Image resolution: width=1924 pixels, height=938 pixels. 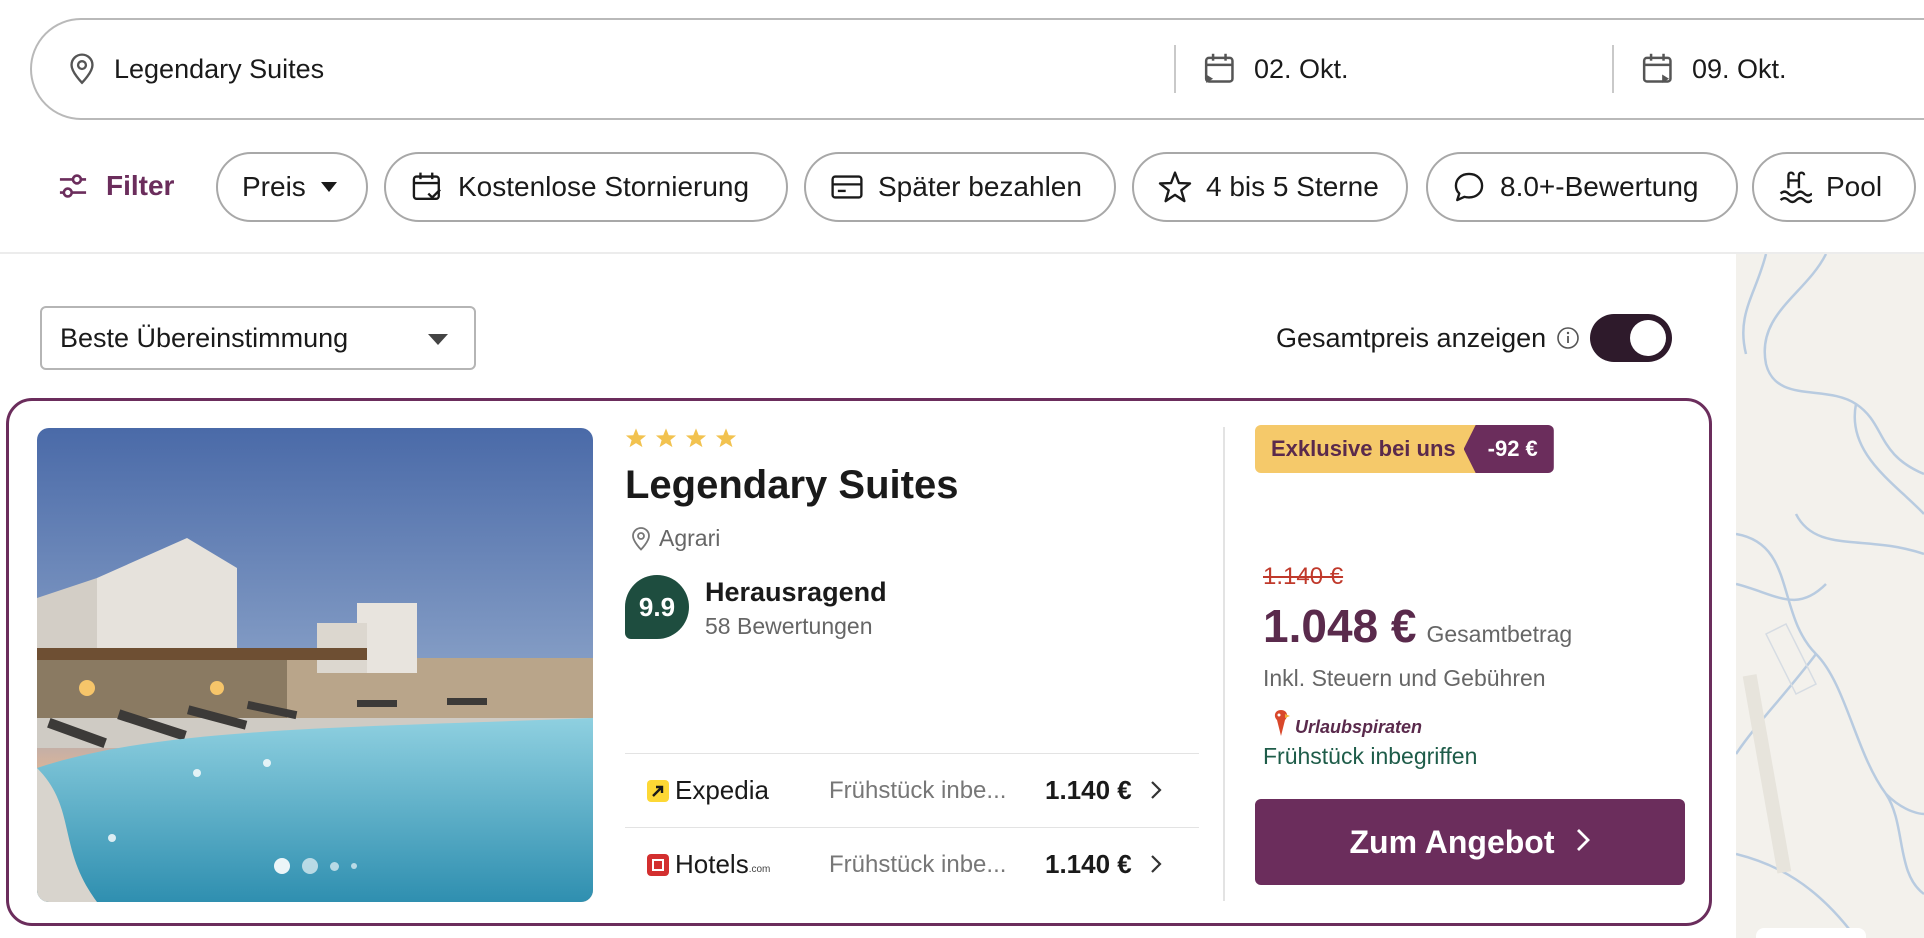 I want to click on total-price-toggle-row: Gesamtpreis anzeigen, so click(x=1474, y=338).